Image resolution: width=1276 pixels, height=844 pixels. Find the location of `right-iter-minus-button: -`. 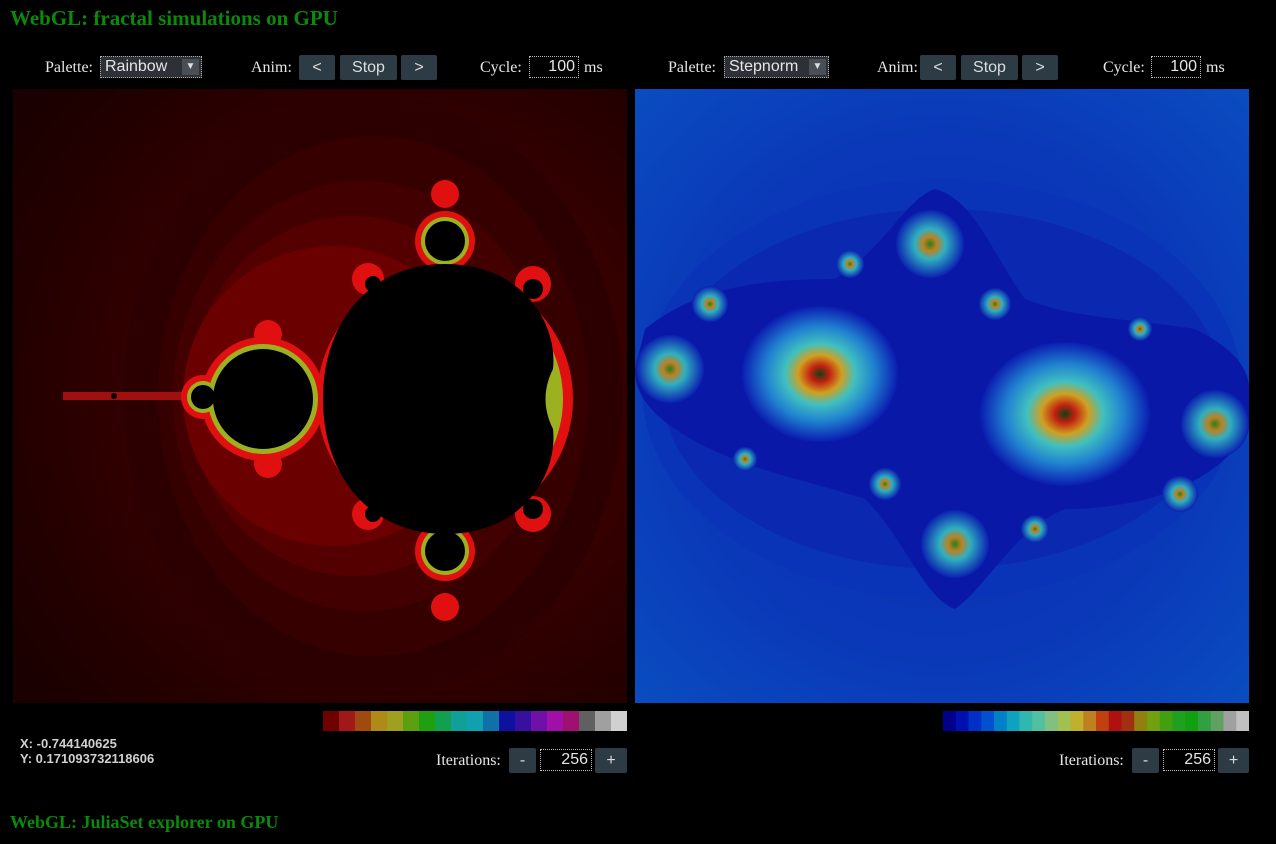

right-iter-minus-button: - is located at coordinates (1145, 760).